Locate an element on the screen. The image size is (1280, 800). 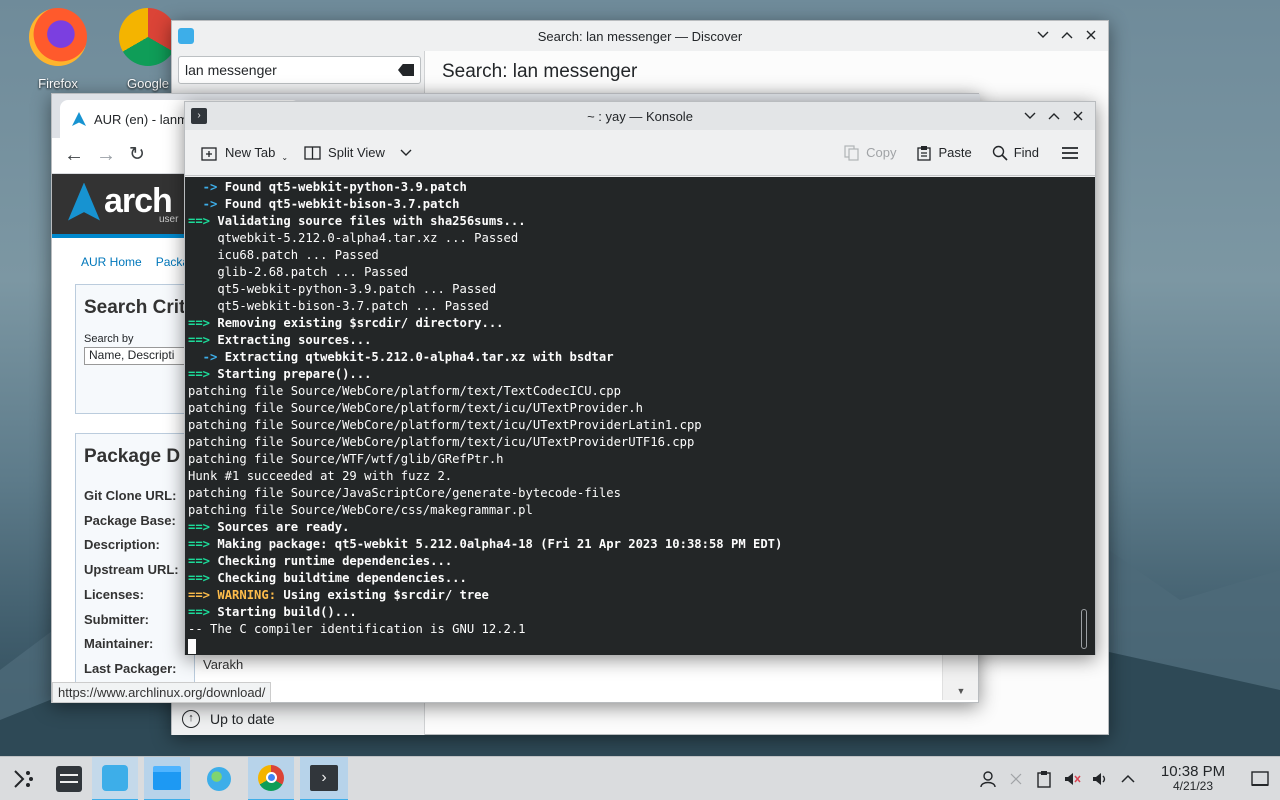
task-konsole: › is located at coordinates (324, 778).